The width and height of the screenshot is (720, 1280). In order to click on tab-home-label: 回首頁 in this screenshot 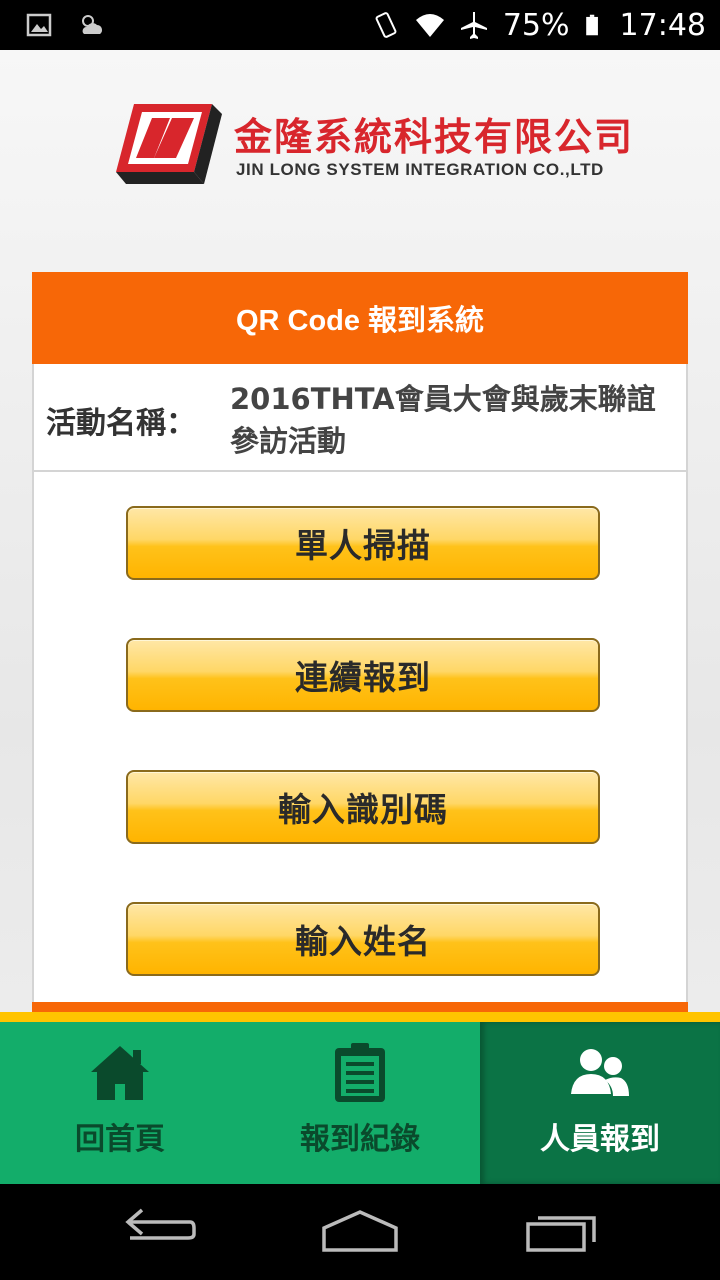, I will do `click(120, 1139)`.